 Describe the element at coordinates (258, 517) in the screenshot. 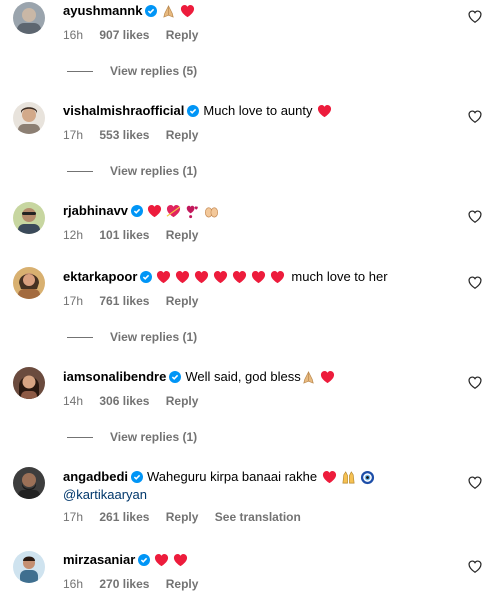

I see `see-translation-button: See translation` at that location.